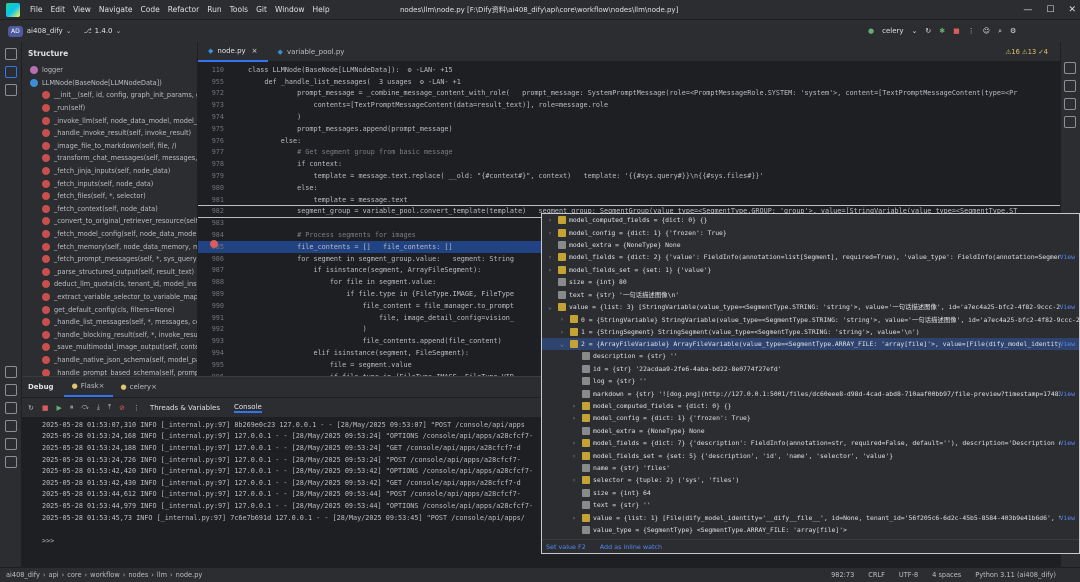  What do you see at coordinates (211, 259) in the screenshot?
I see `line-number: 986` at bounding box center [211, 259].